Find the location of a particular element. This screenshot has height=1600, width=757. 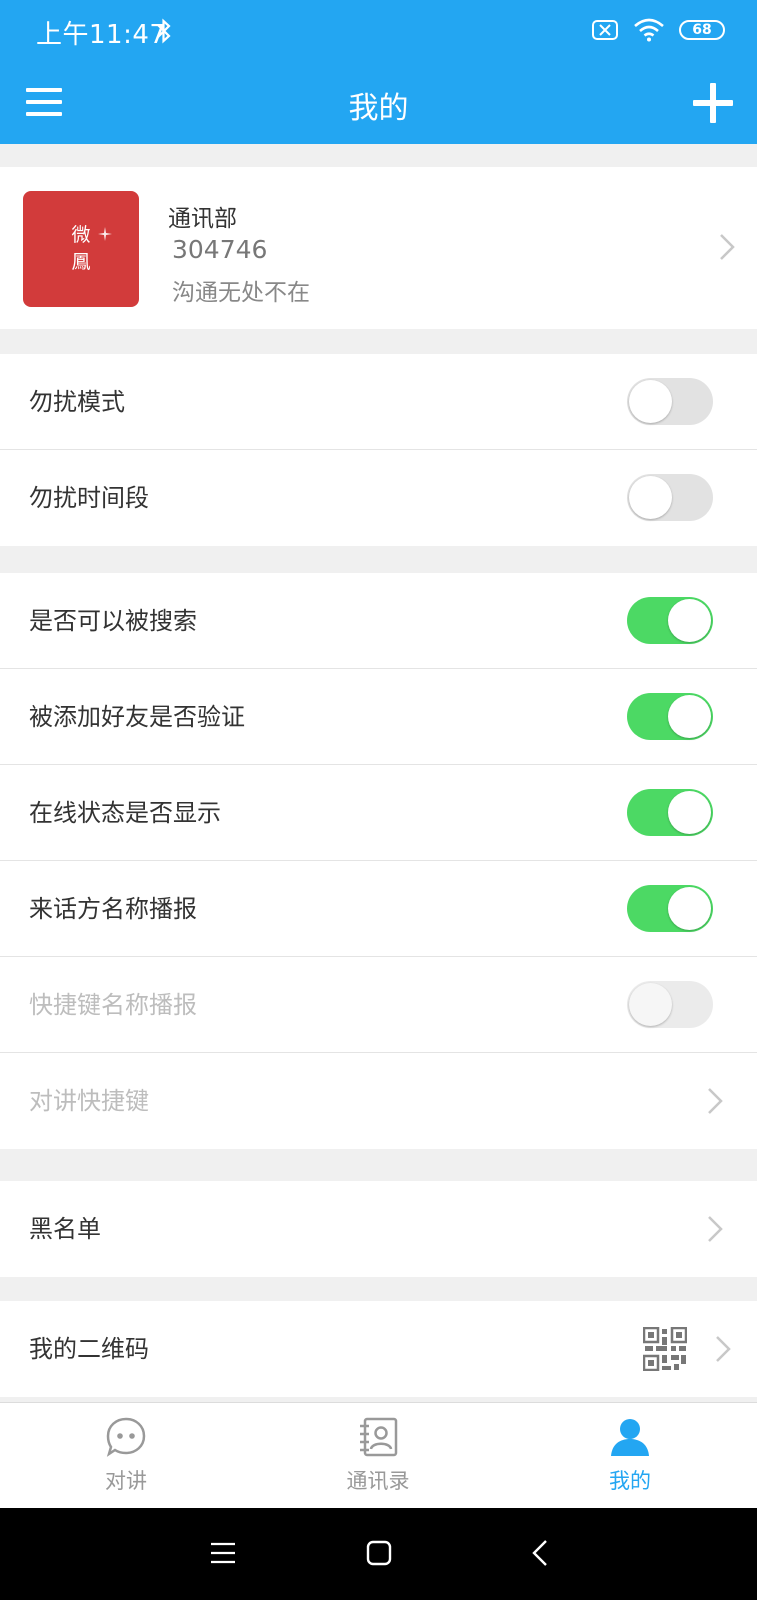

setting-label: 我的二维码 is located at coordinates (89, 1349).